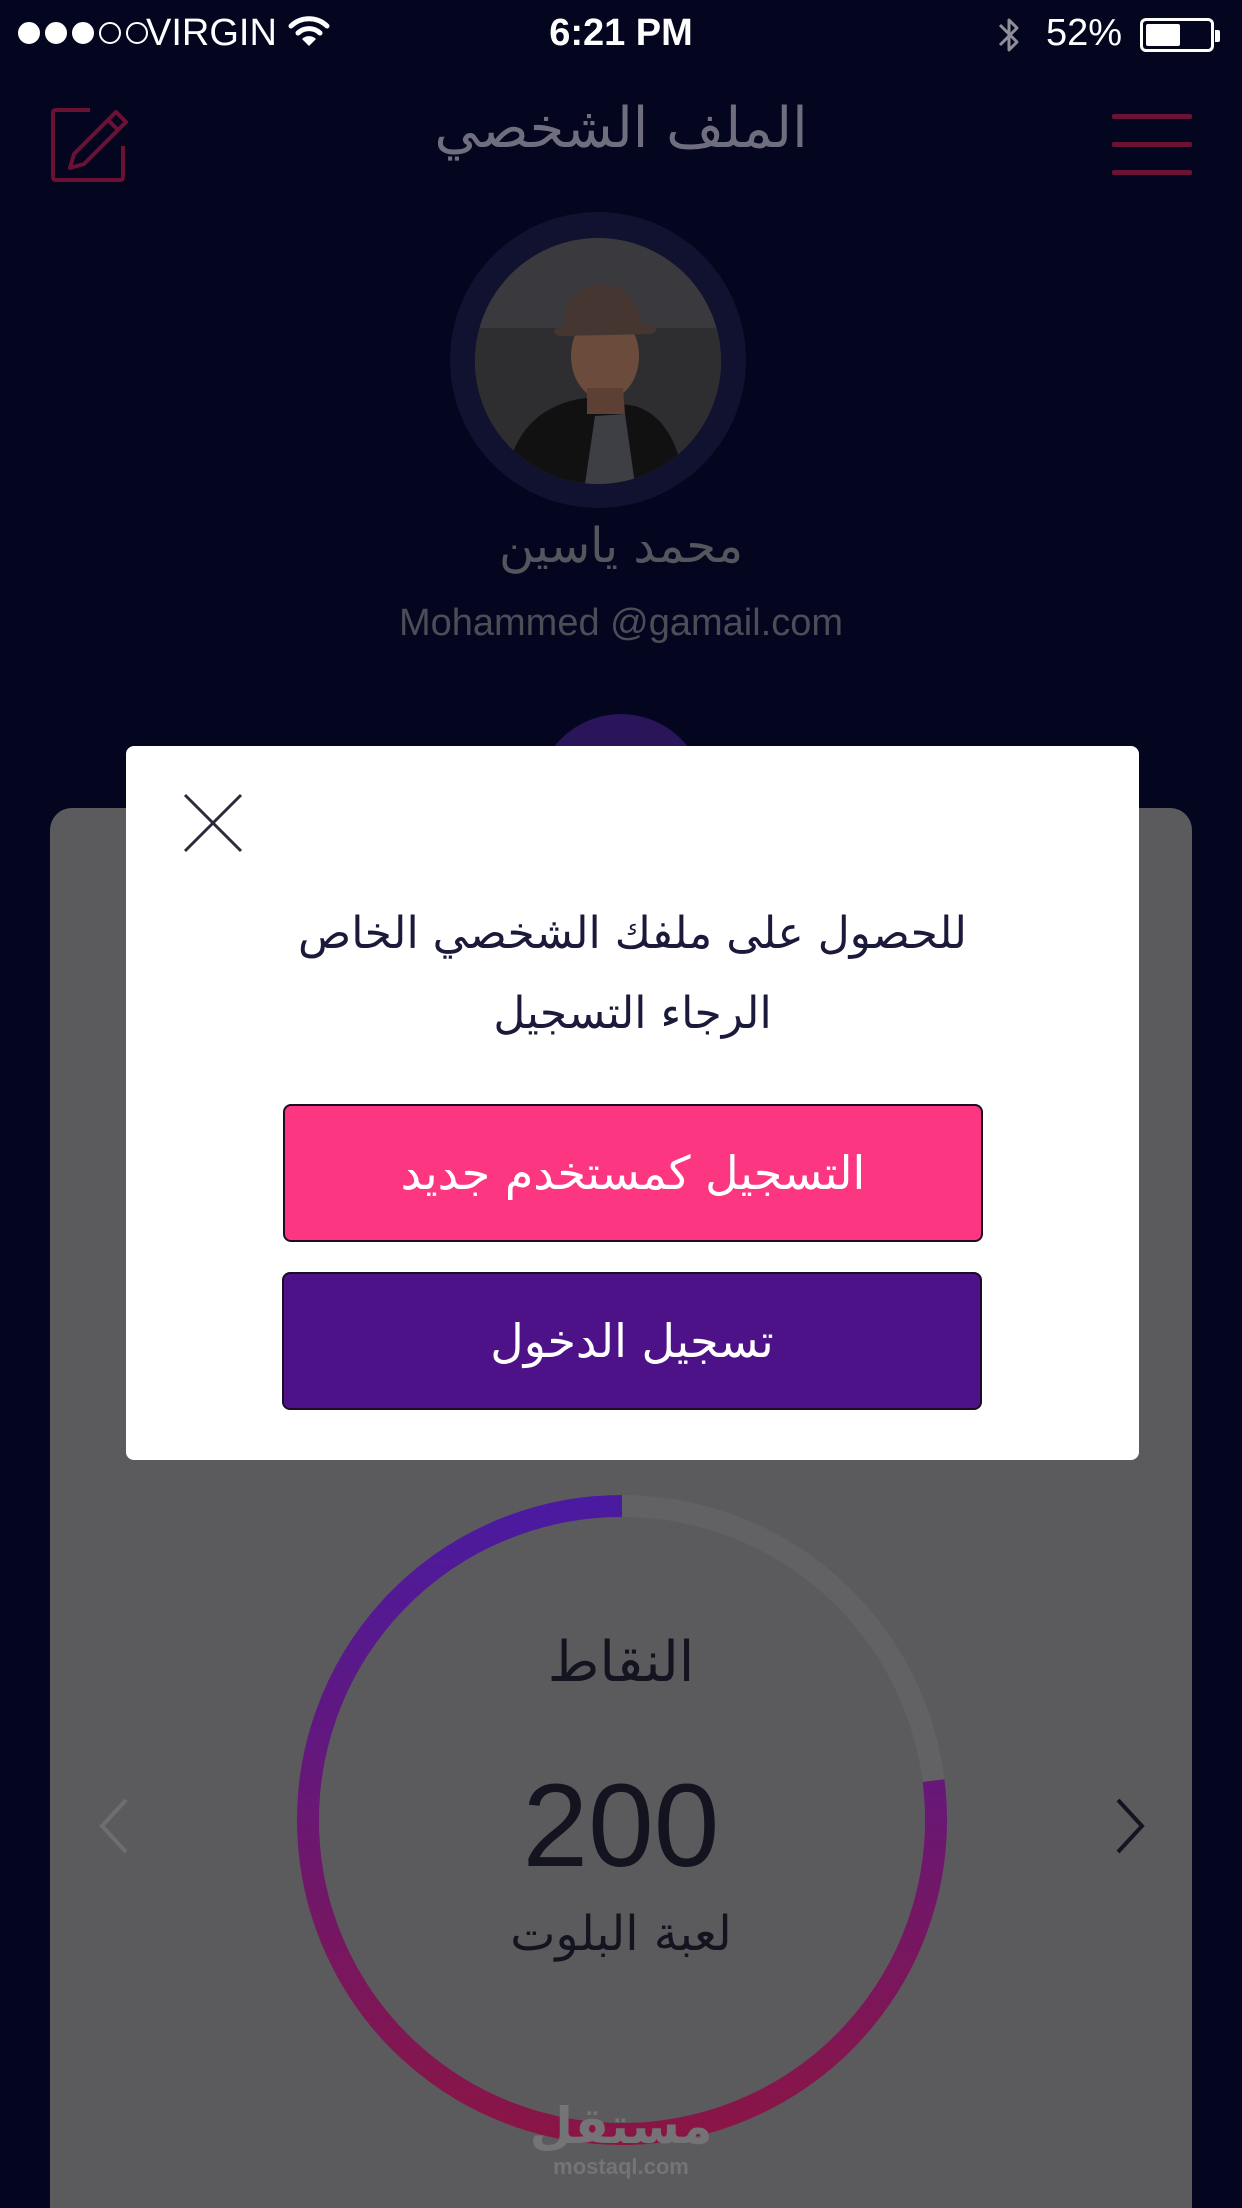  What do you see at coordinates (621, 1934) in the screenshot?
I see `game-name: لعبة البلوت` at bounding box center [621, 1934].